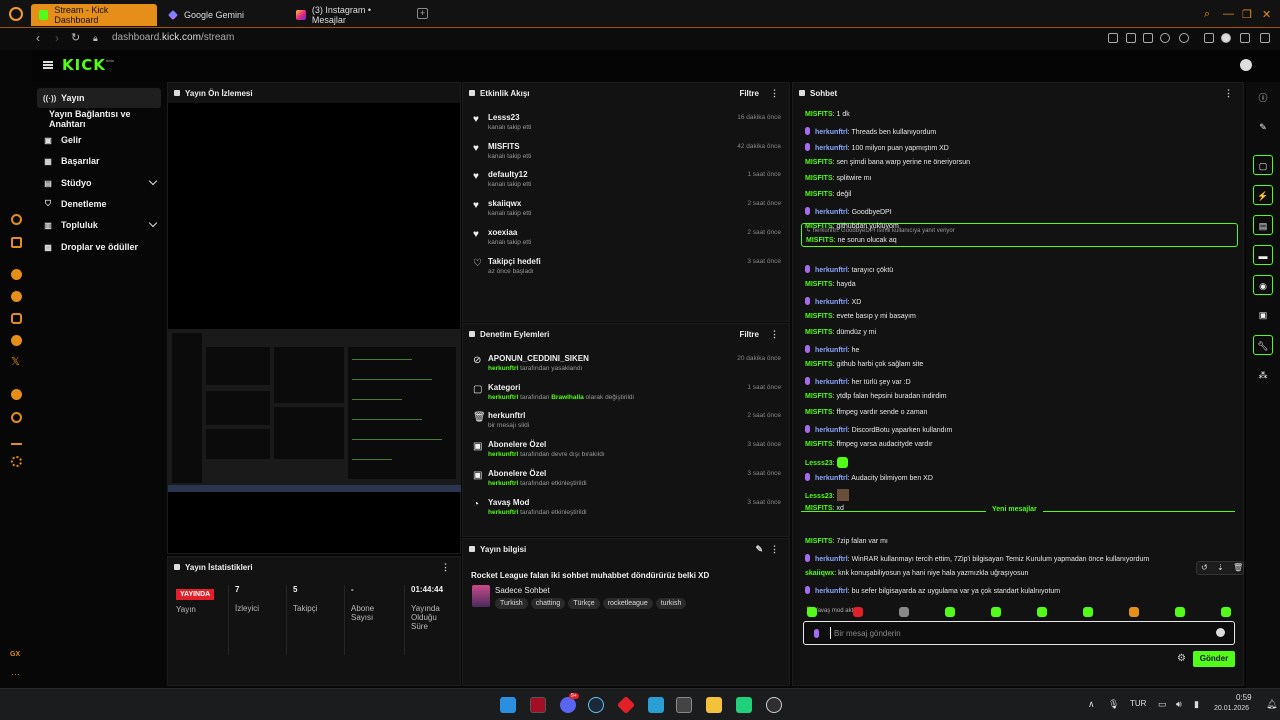  Describe the element at coordinates (656, 705) in the screenshot. I see `notepad-icon` at that location.